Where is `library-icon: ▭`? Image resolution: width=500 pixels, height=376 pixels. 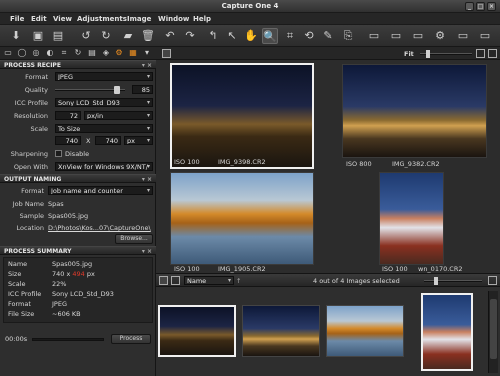 library-icon: ▭ is located at coordinates (8, 53).